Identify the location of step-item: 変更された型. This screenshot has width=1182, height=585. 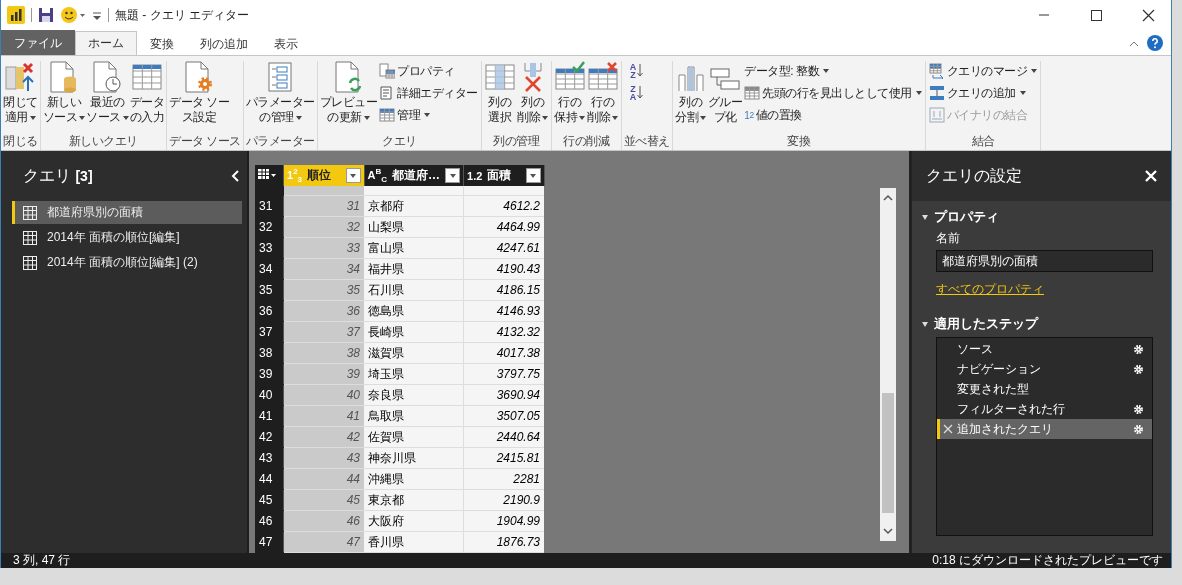
(1044, 389).